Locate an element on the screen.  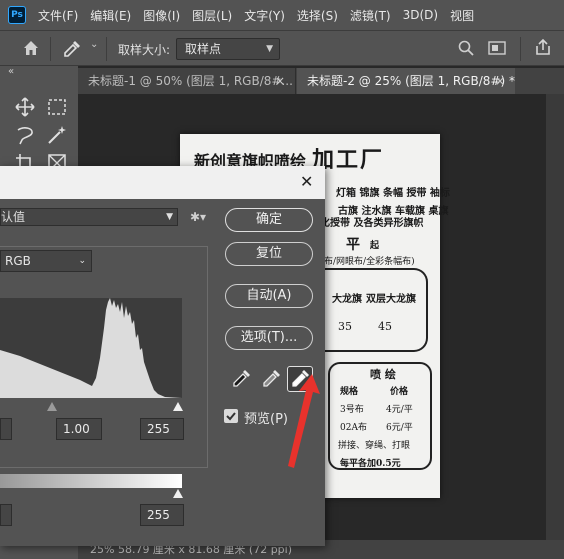
lasso-tool-icon is located at coordinates (25, 135).